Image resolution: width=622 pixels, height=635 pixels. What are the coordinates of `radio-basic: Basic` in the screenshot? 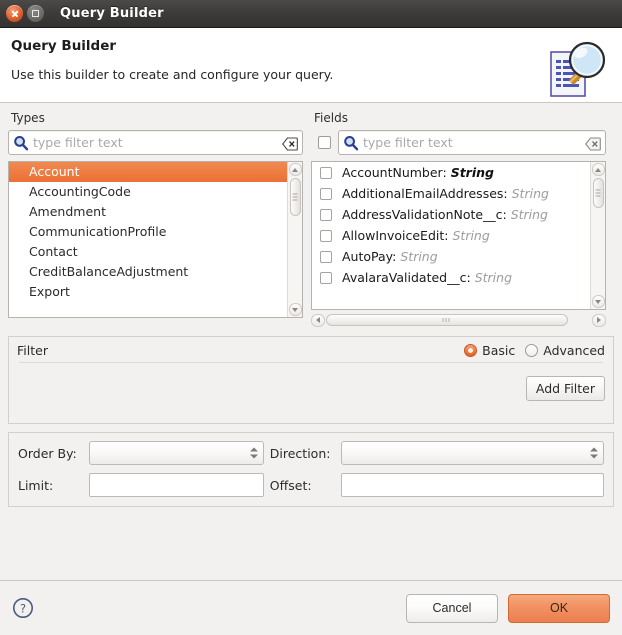 It's located at (489, 350).